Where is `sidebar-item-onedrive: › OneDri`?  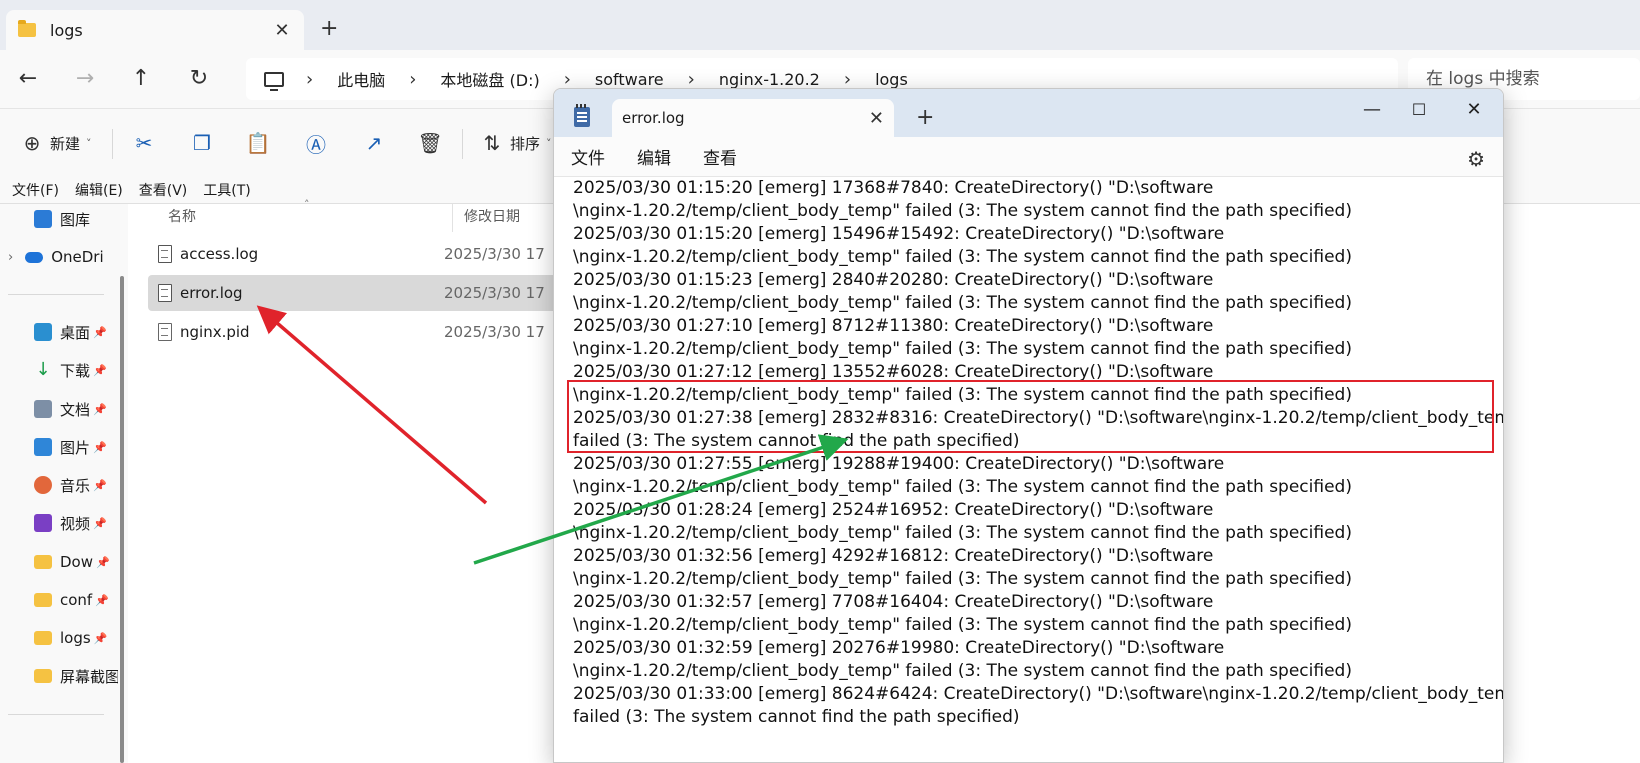
sidebar-item-onedrive: › OneDri is located at coordinates (68, 257).